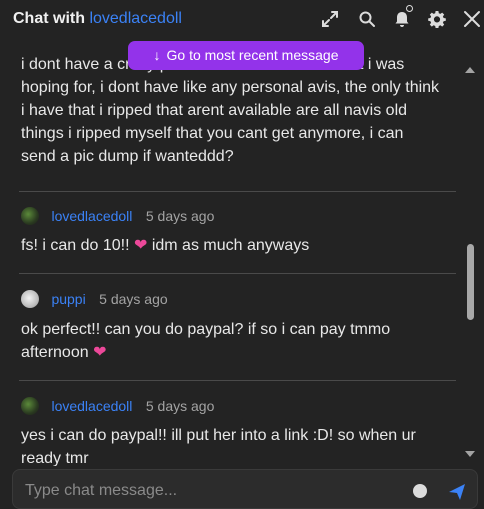 The width and height of the screenshot is (484, 509). What do you see at coordinates (409, 8) in the screenshot?
I see `notification-indicator` at bounding box center [409, 8].